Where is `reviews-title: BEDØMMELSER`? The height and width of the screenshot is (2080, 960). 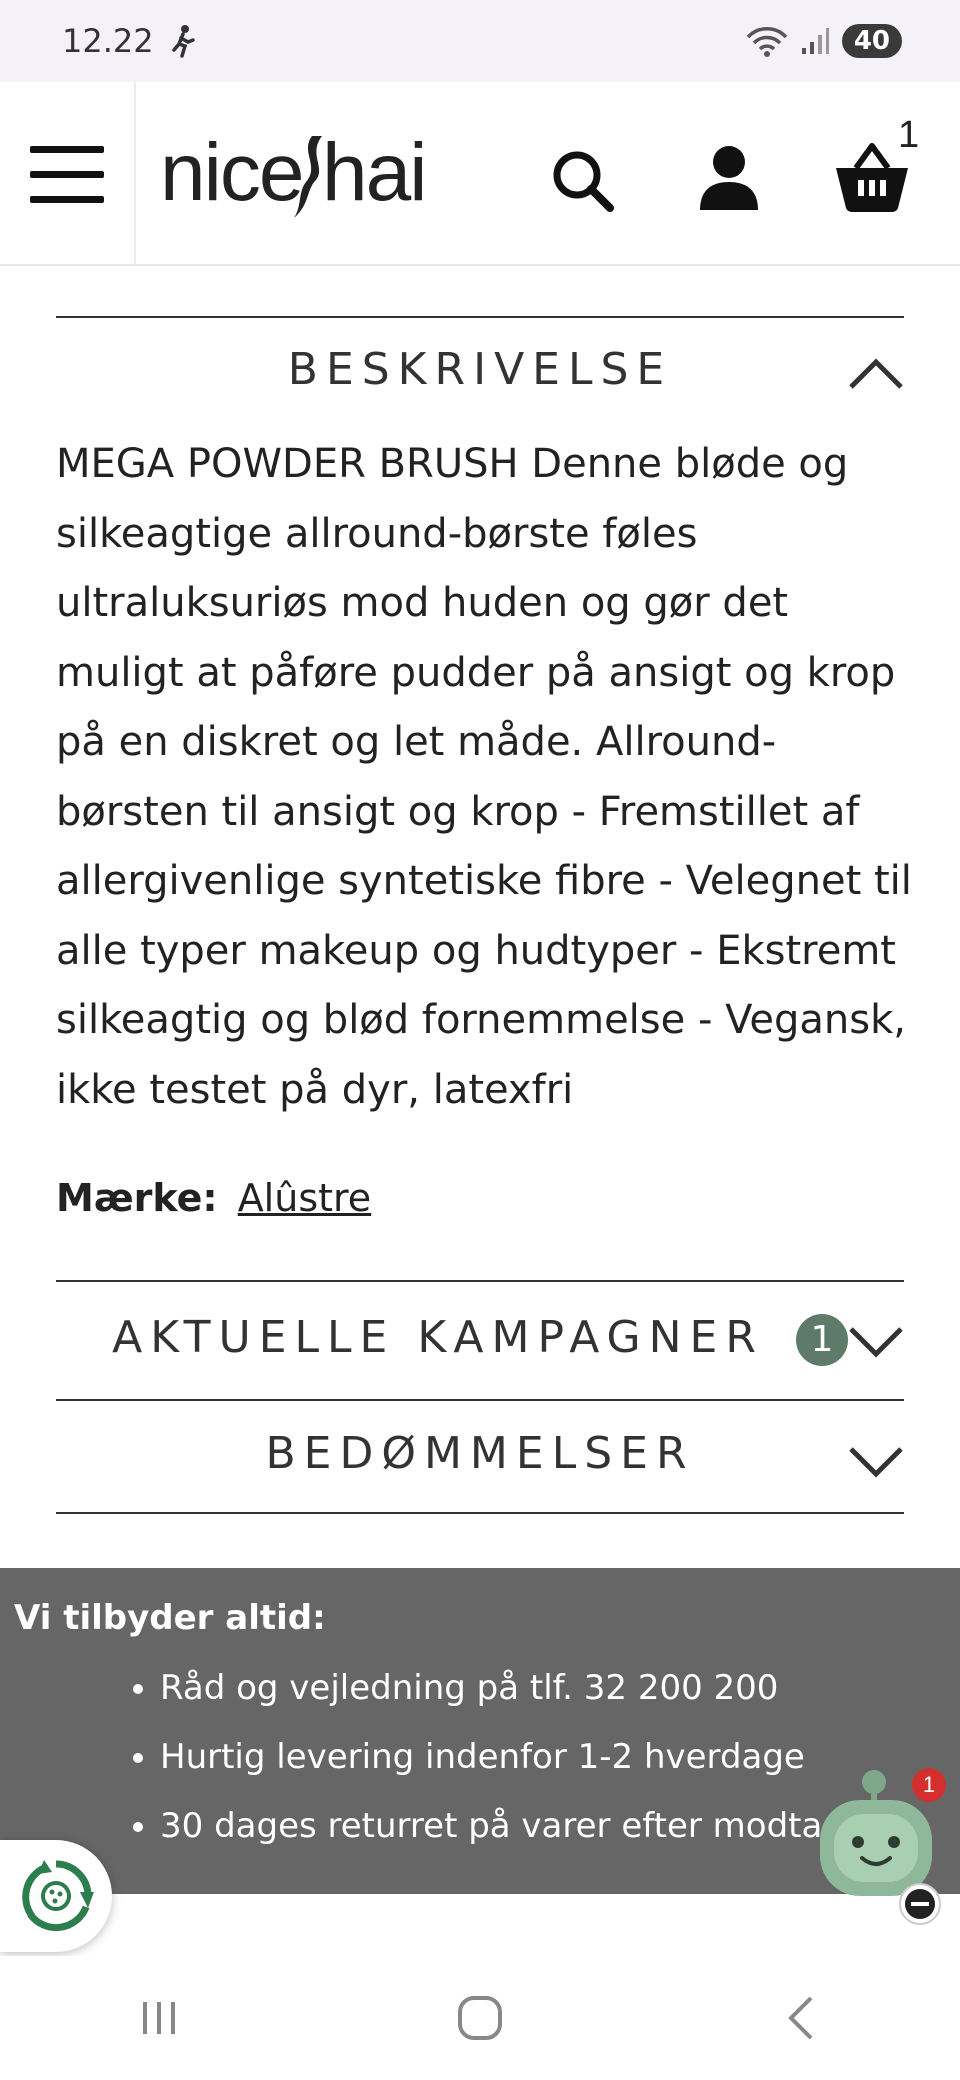 reviews-title: BEDØMMELSER is located at coordinates (480, 1453).